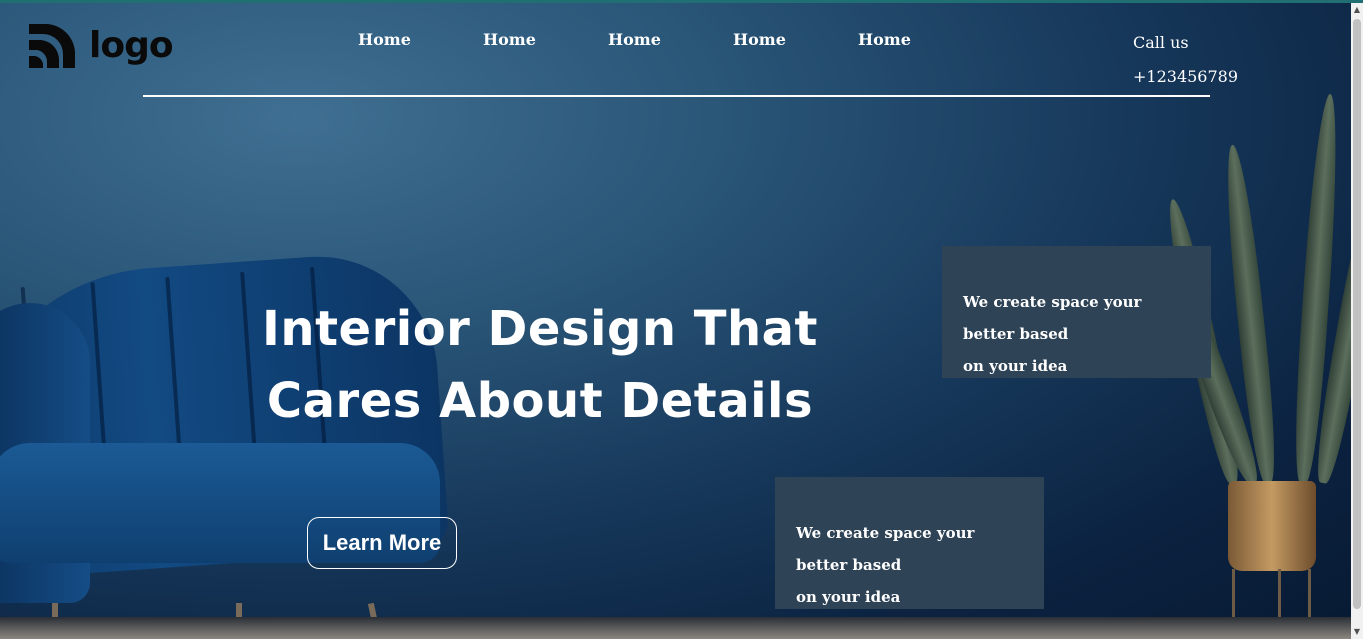 Image resolution: width=1363 pixels, height=639 pixels. What do you see at coordinates (1357, 314) in the screenshot?
I see `scrollbar-thumb` at bounding box center [1357, 314].